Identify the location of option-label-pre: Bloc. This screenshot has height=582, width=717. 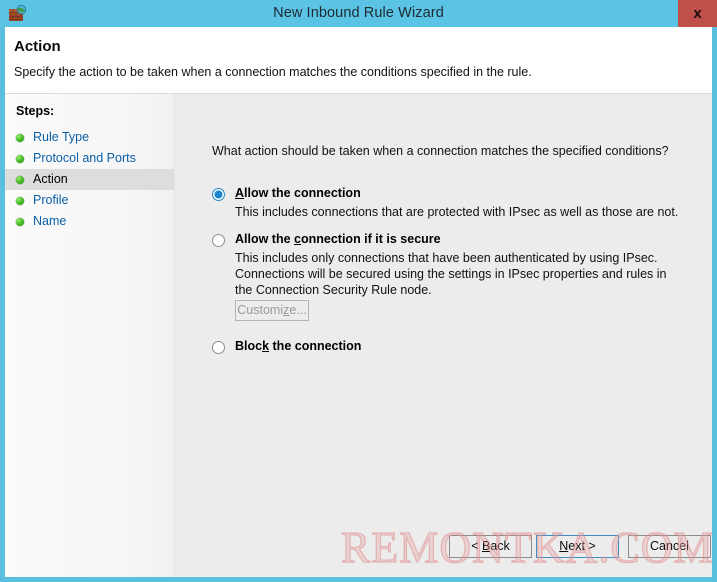
(249, 346).